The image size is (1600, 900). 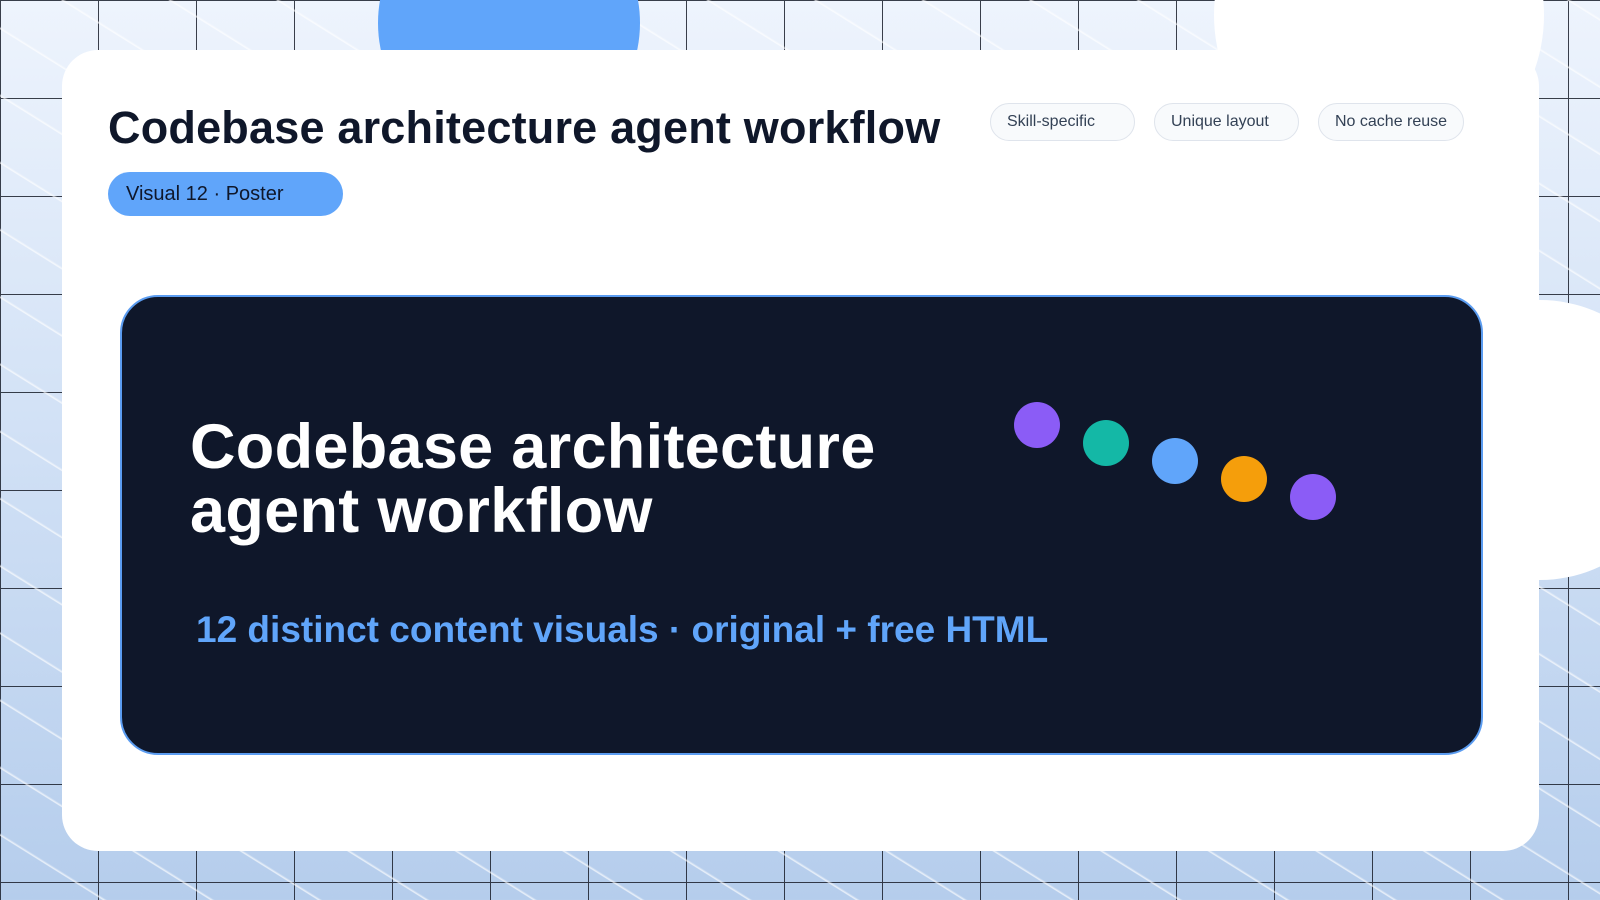 I want to click on tag-skill-specific: Skill-specific, so click(x=1062, y=122).